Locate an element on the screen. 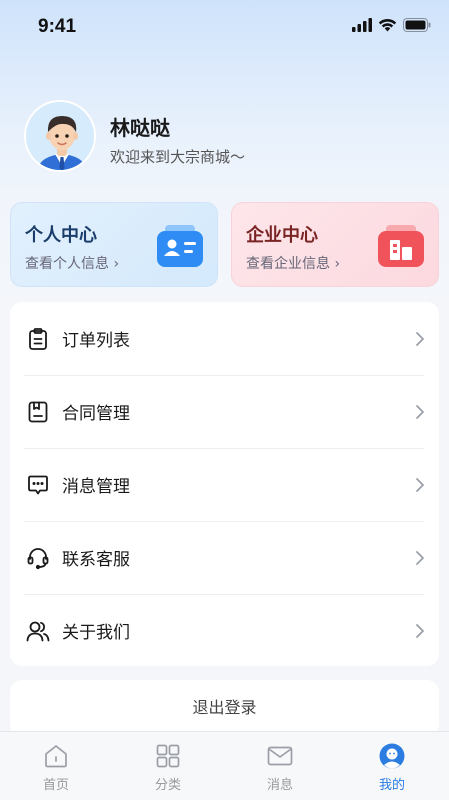  headset-icon is located at coordinates (38, 558).